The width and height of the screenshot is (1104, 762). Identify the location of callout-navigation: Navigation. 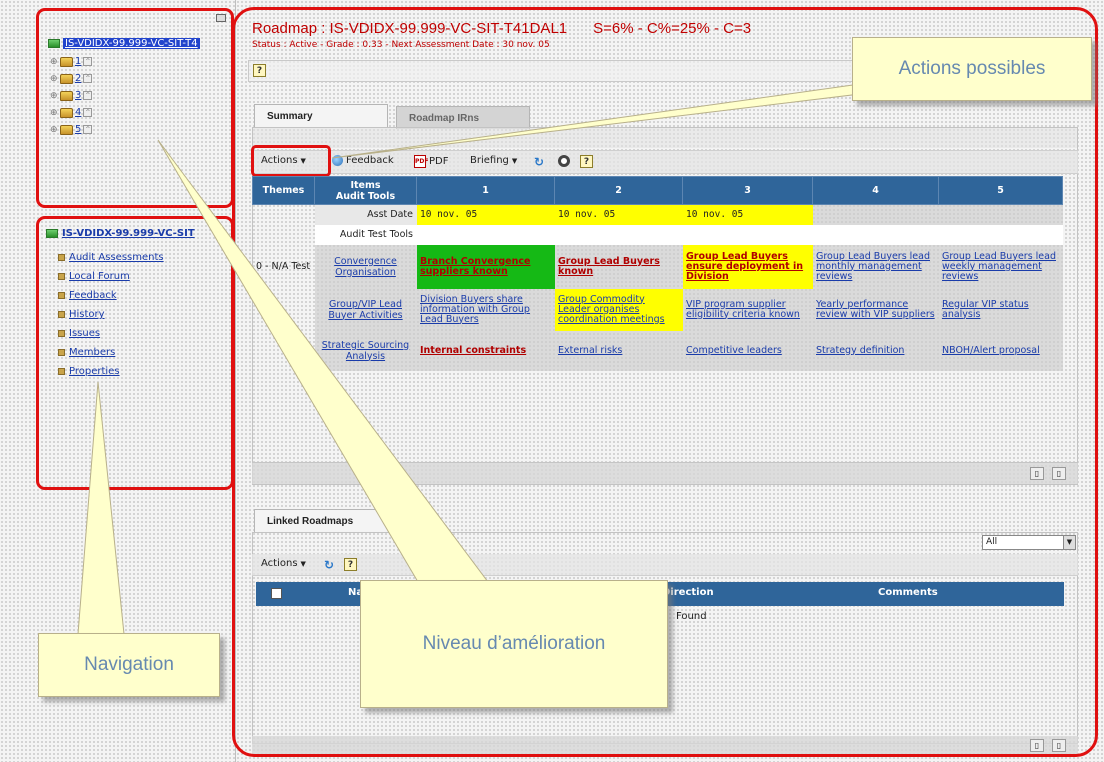
(129, 665).